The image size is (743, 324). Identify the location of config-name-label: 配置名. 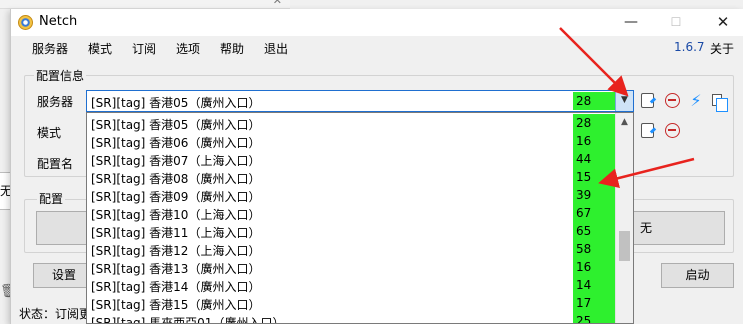
(55, 164).